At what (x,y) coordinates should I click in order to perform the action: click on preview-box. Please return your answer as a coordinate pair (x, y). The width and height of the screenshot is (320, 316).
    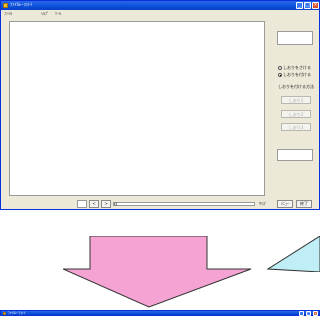
    Looking at the image, I should click on (295, 38).